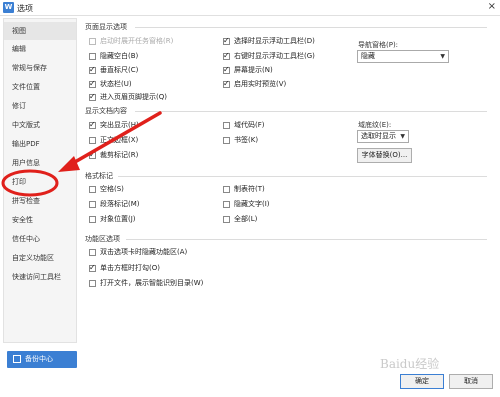 This screenshot has width=500, height=397. What do you see at coordinates (25, 8) in the screenshot?
I see `window-title: 选项` at bounding box center [25, 8].